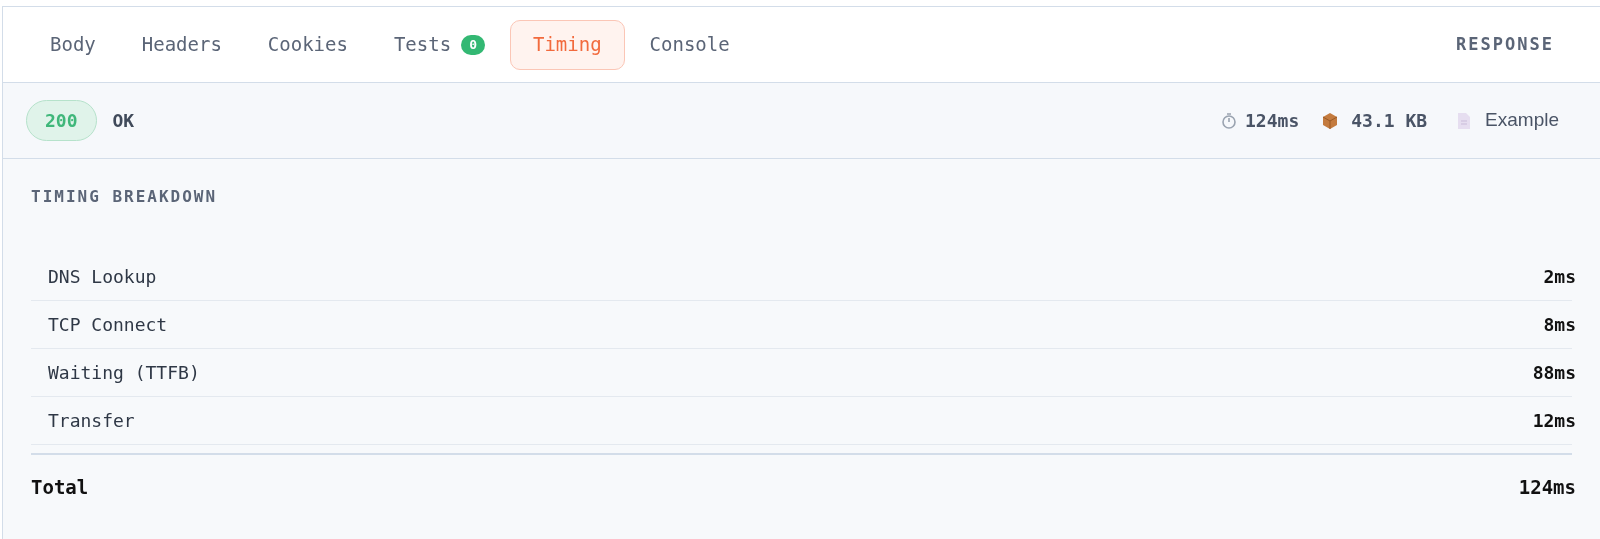 The image size is (1600, 539). I want to click on status-code-badge: 200, so click(61, 120).